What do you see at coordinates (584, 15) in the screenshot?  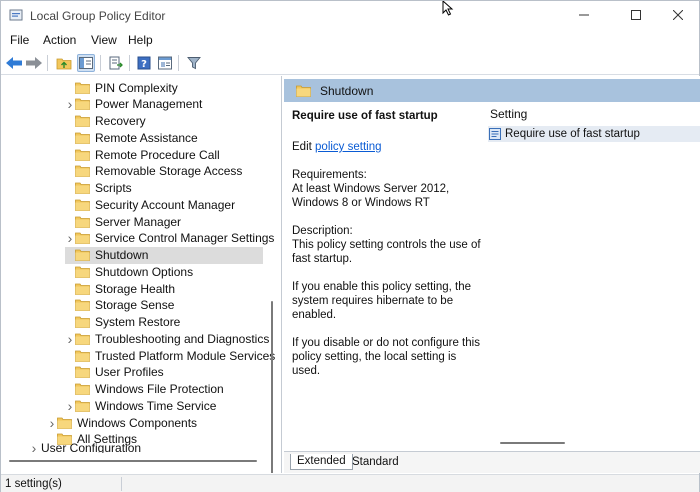 I see `minimize-button` at bounding box center [584, 15].